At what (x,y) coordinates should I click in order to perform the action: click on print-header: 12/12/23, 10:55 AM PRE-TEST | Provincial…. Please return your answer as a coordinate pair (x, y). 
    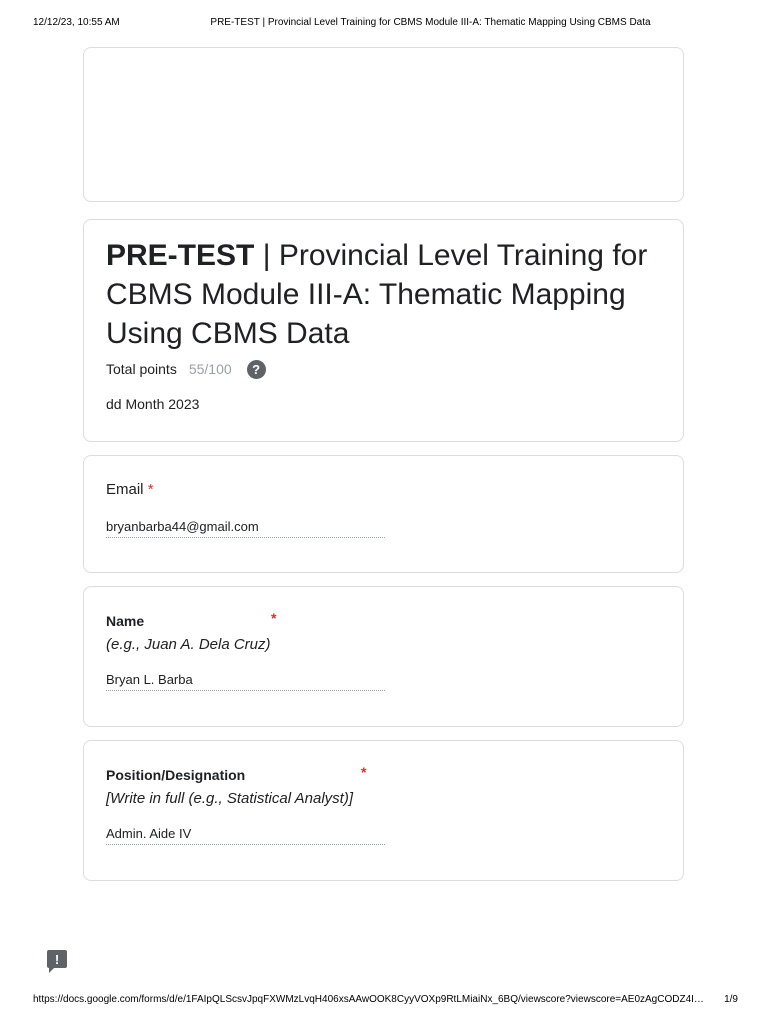
    Looking at the image, I should click on (385, 24).